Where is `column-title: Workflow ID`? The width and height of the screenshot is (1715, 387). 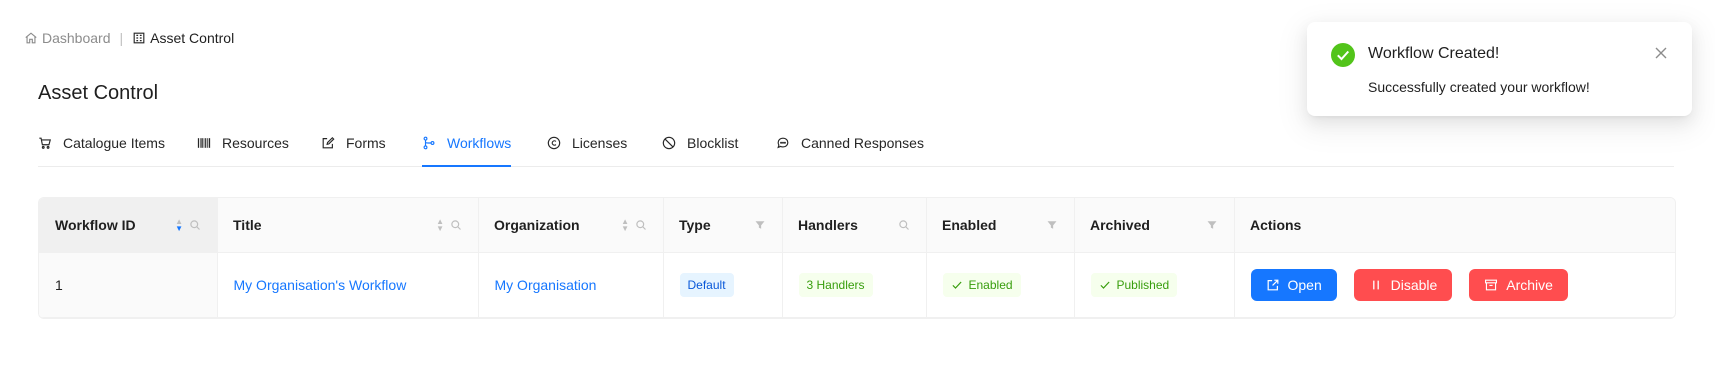
column-title: Workflow ID is located at coordinates (95, 225).